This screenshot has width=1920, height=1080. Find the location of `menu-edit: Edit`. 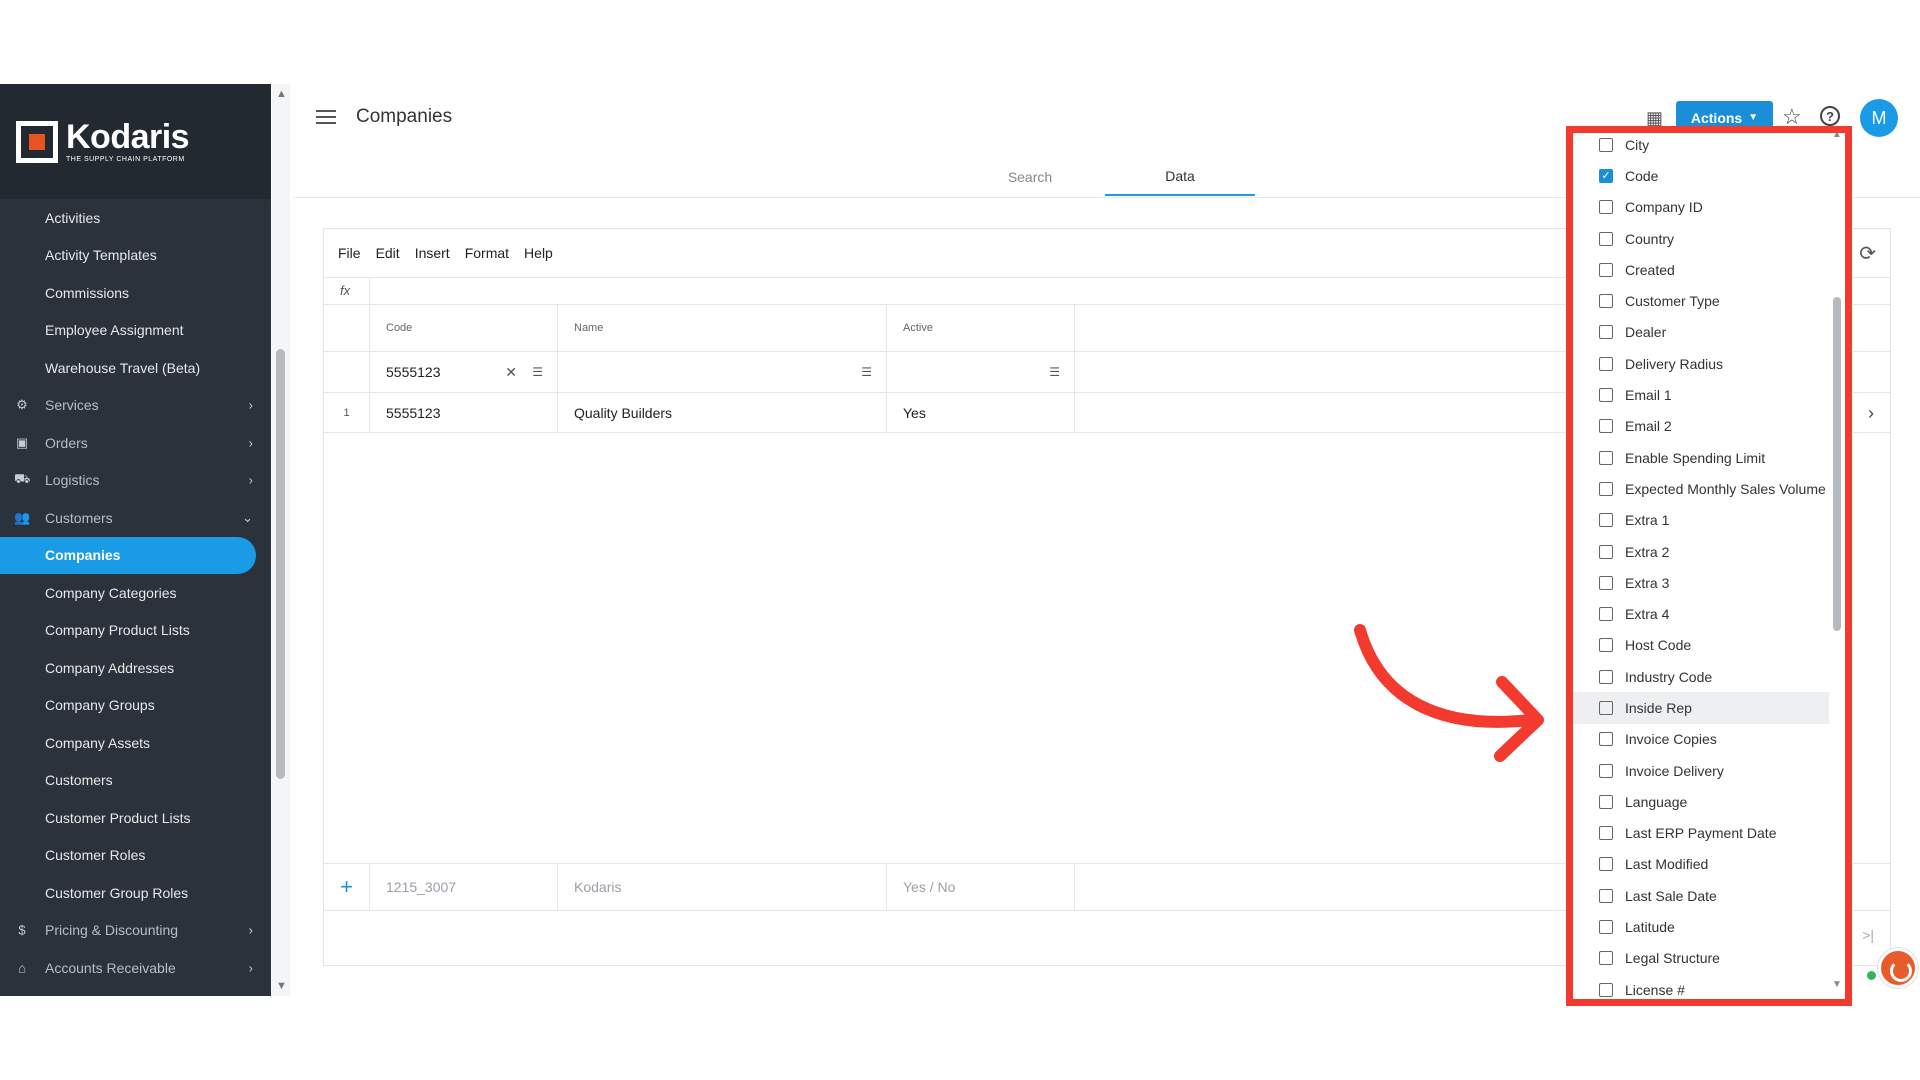

menu-edit: Edit is located at coordinates (388, 253).